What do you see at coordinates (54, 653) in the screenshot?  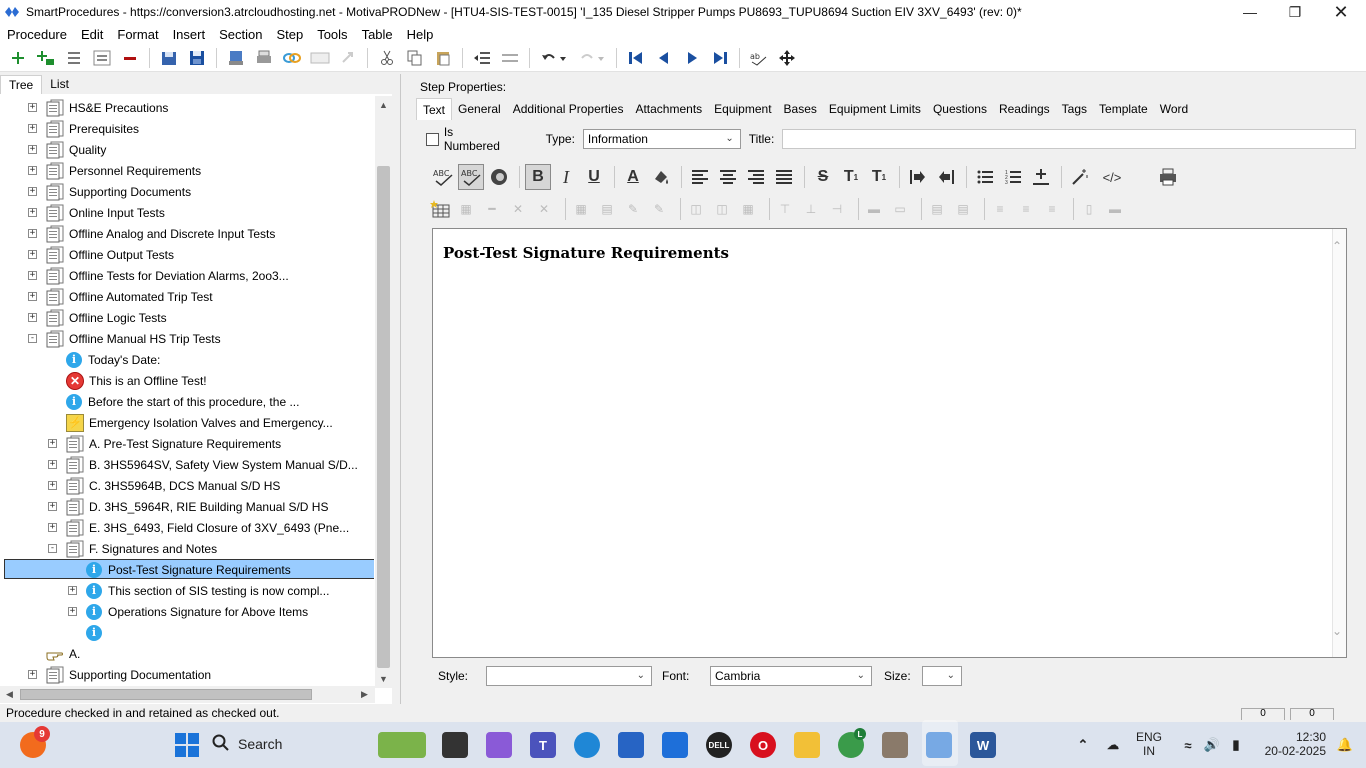 I see `tree-item: A.` at bounding box center [54, 653].